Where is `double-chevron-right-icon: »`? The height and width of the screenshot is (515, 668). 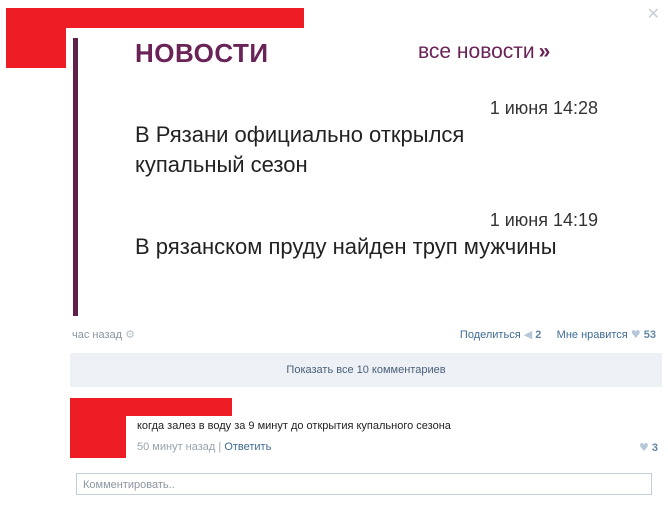
double-chevron-right-icon: » is located at coordinates (544, 51).